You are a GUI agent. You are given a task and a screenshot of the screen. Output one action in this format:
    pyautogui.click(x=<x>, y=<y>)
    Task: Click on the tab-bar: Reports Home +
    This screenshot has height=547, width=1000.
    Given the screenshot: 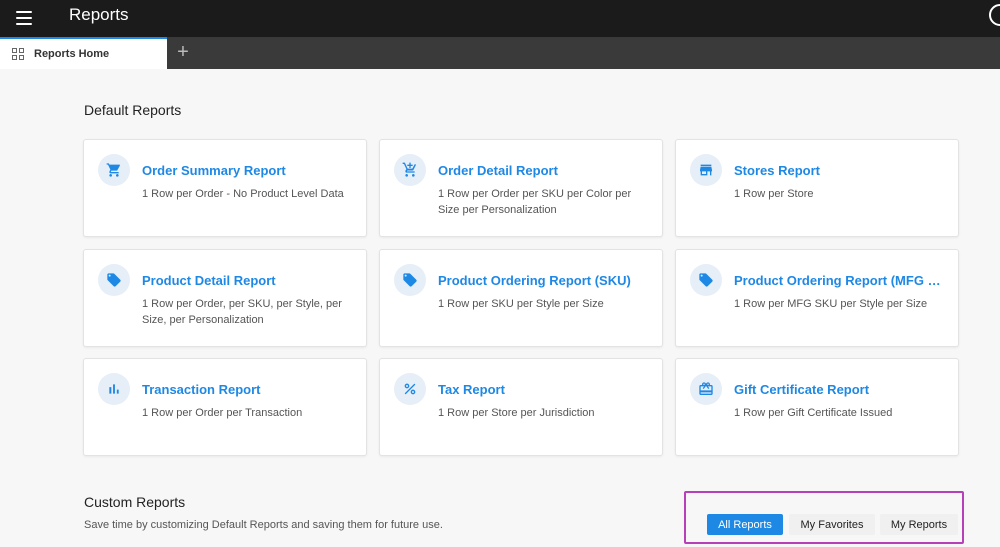 What is the action you would take?
    pyautogui.click(x=500, y=53)
    